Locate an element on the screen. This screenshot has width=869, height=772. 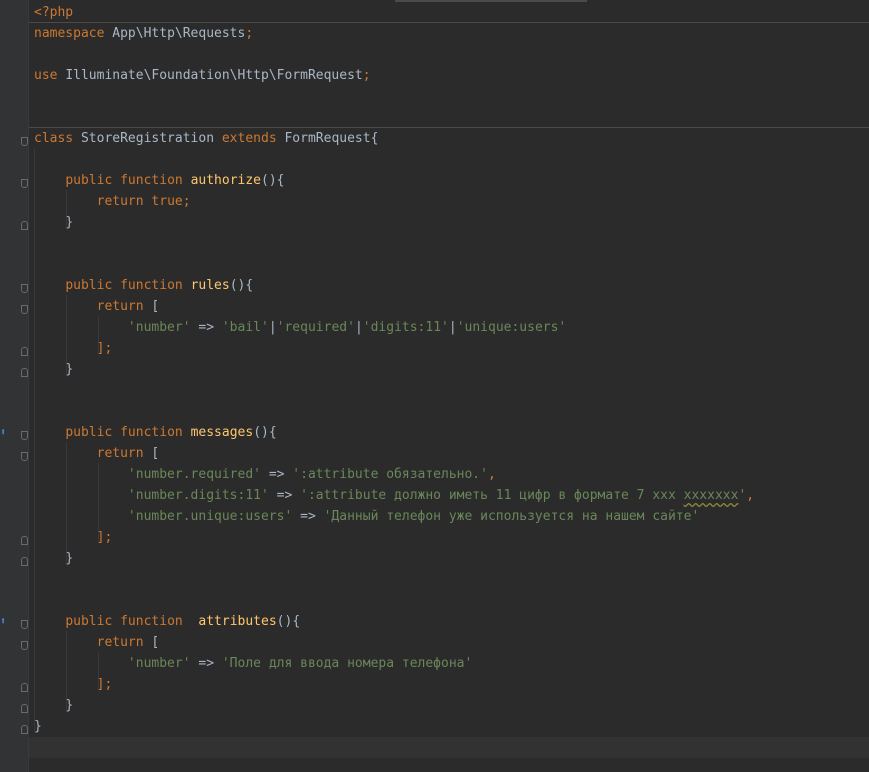
code-line-return: return true; is located at coordinates (112, 201).